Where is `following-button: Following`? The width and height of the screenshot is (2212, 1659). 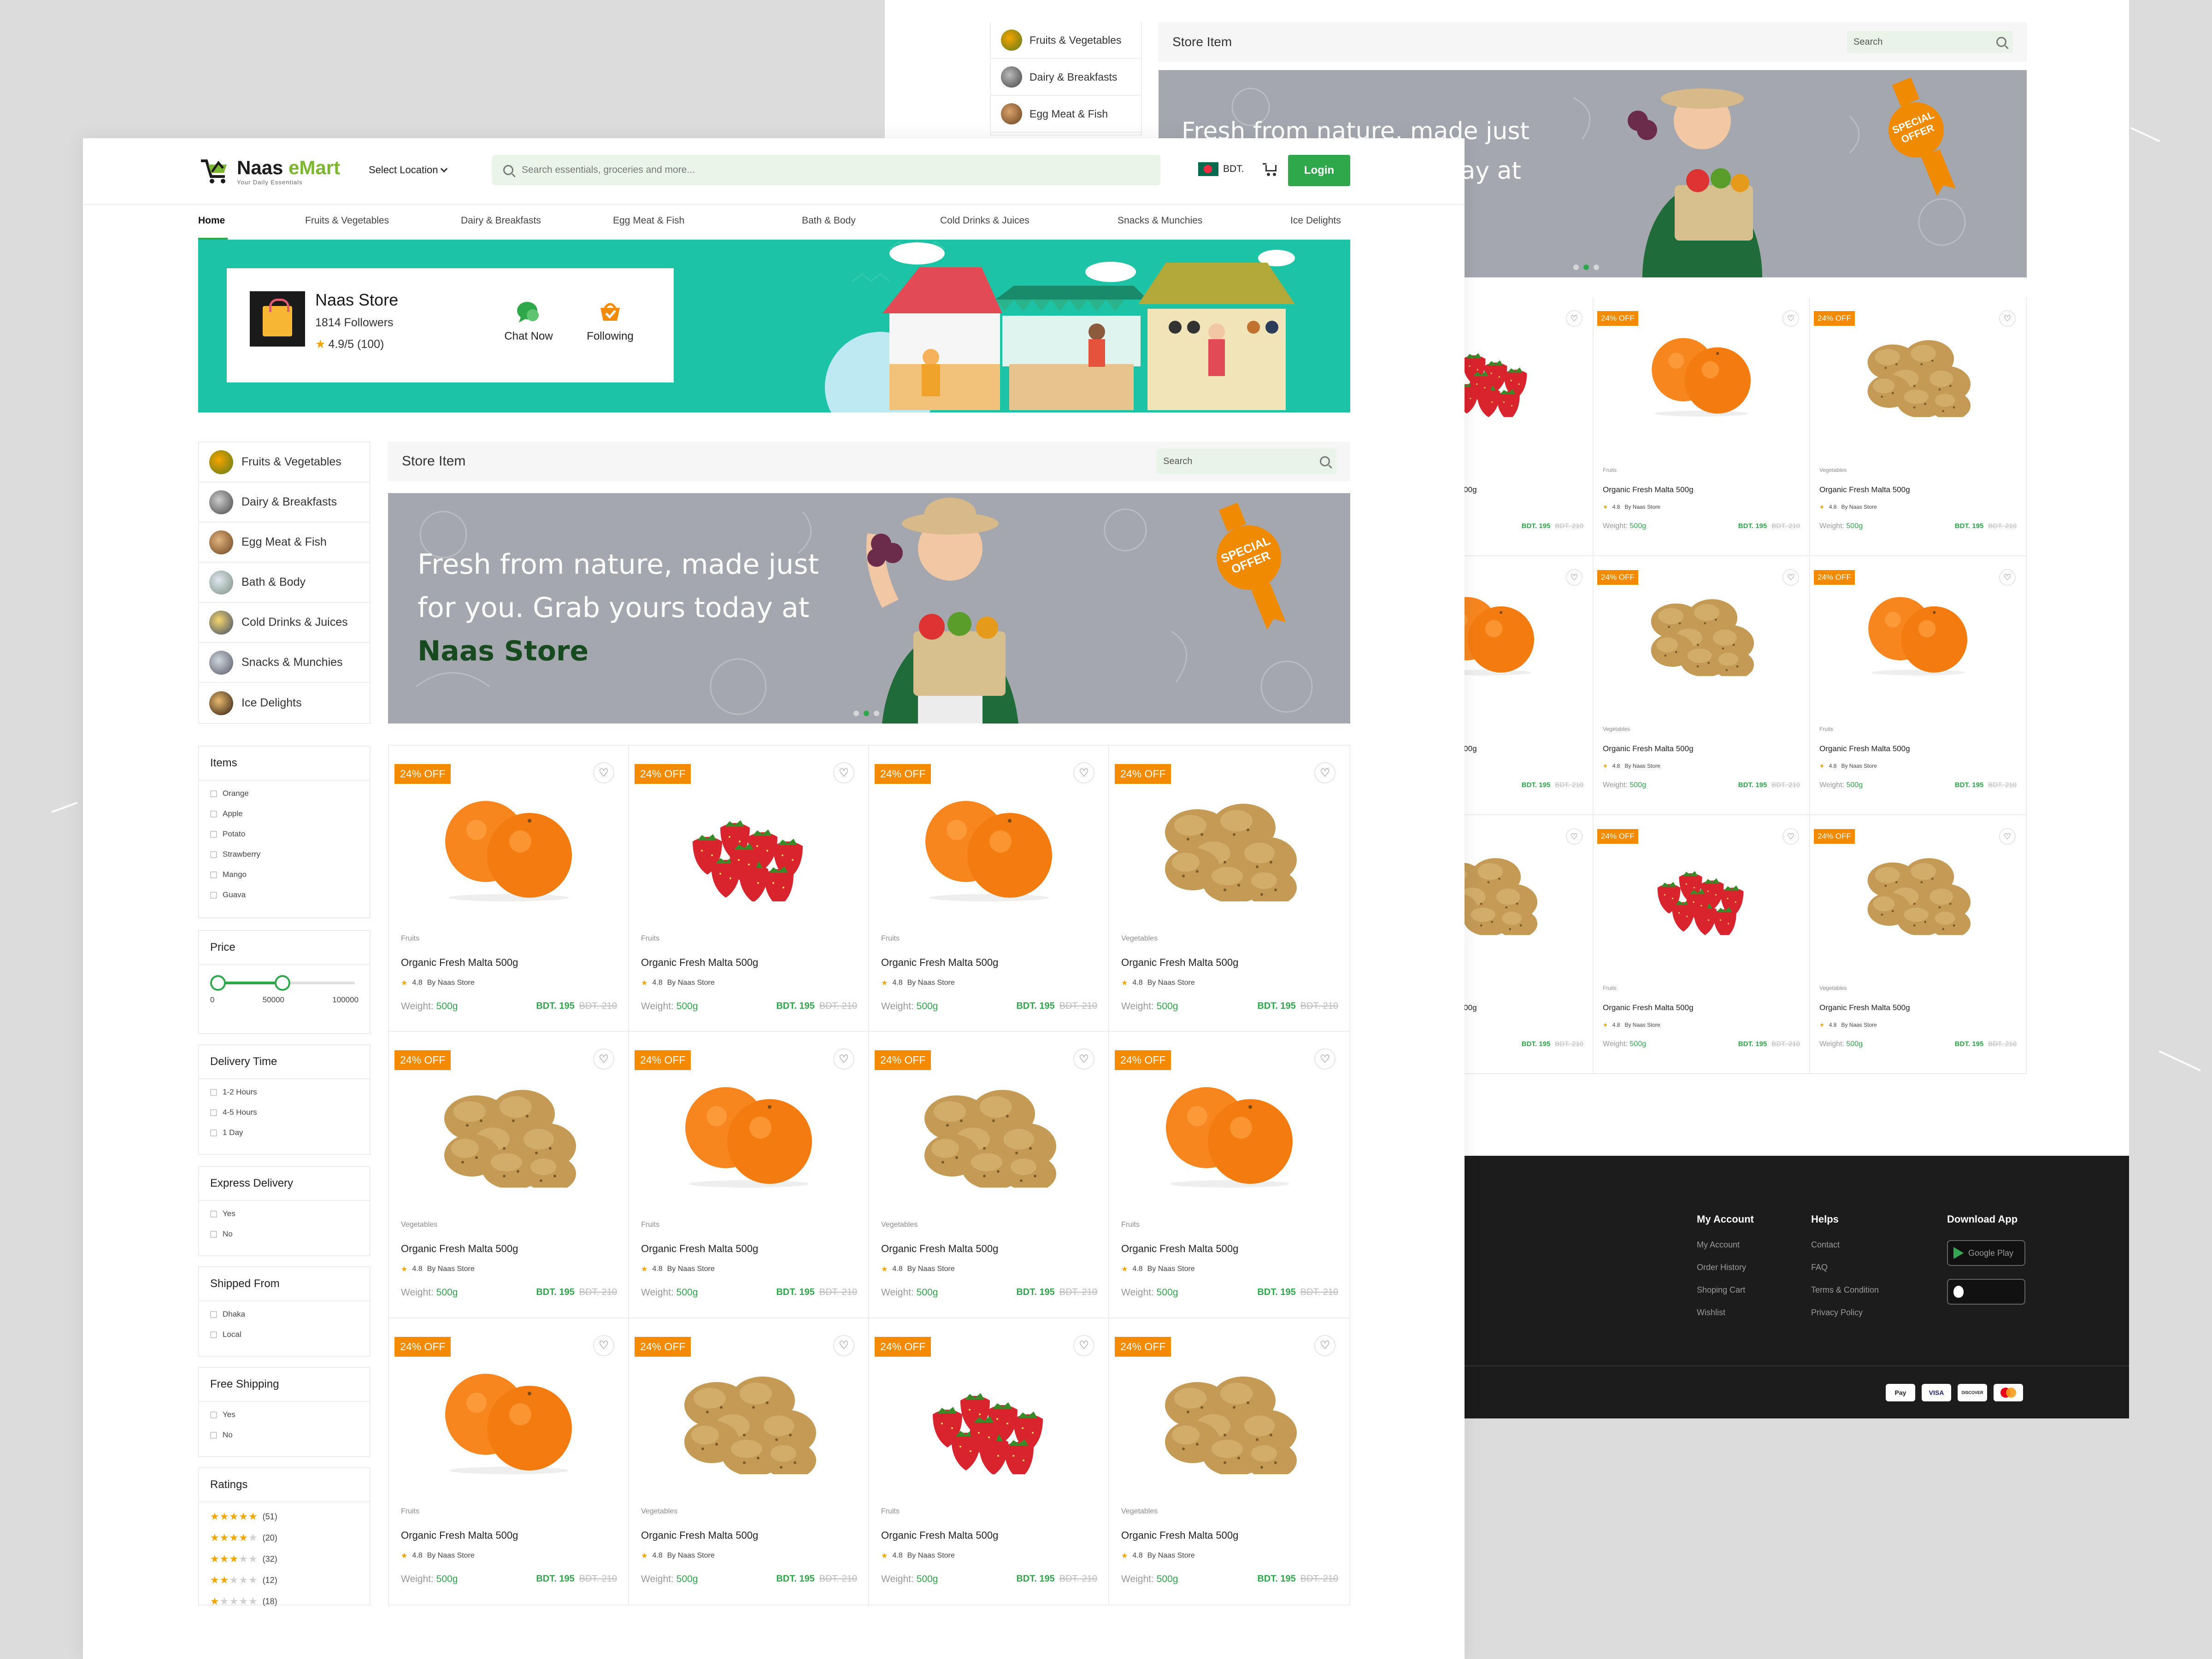 following-button: Following is located at coordinates (610, 321).